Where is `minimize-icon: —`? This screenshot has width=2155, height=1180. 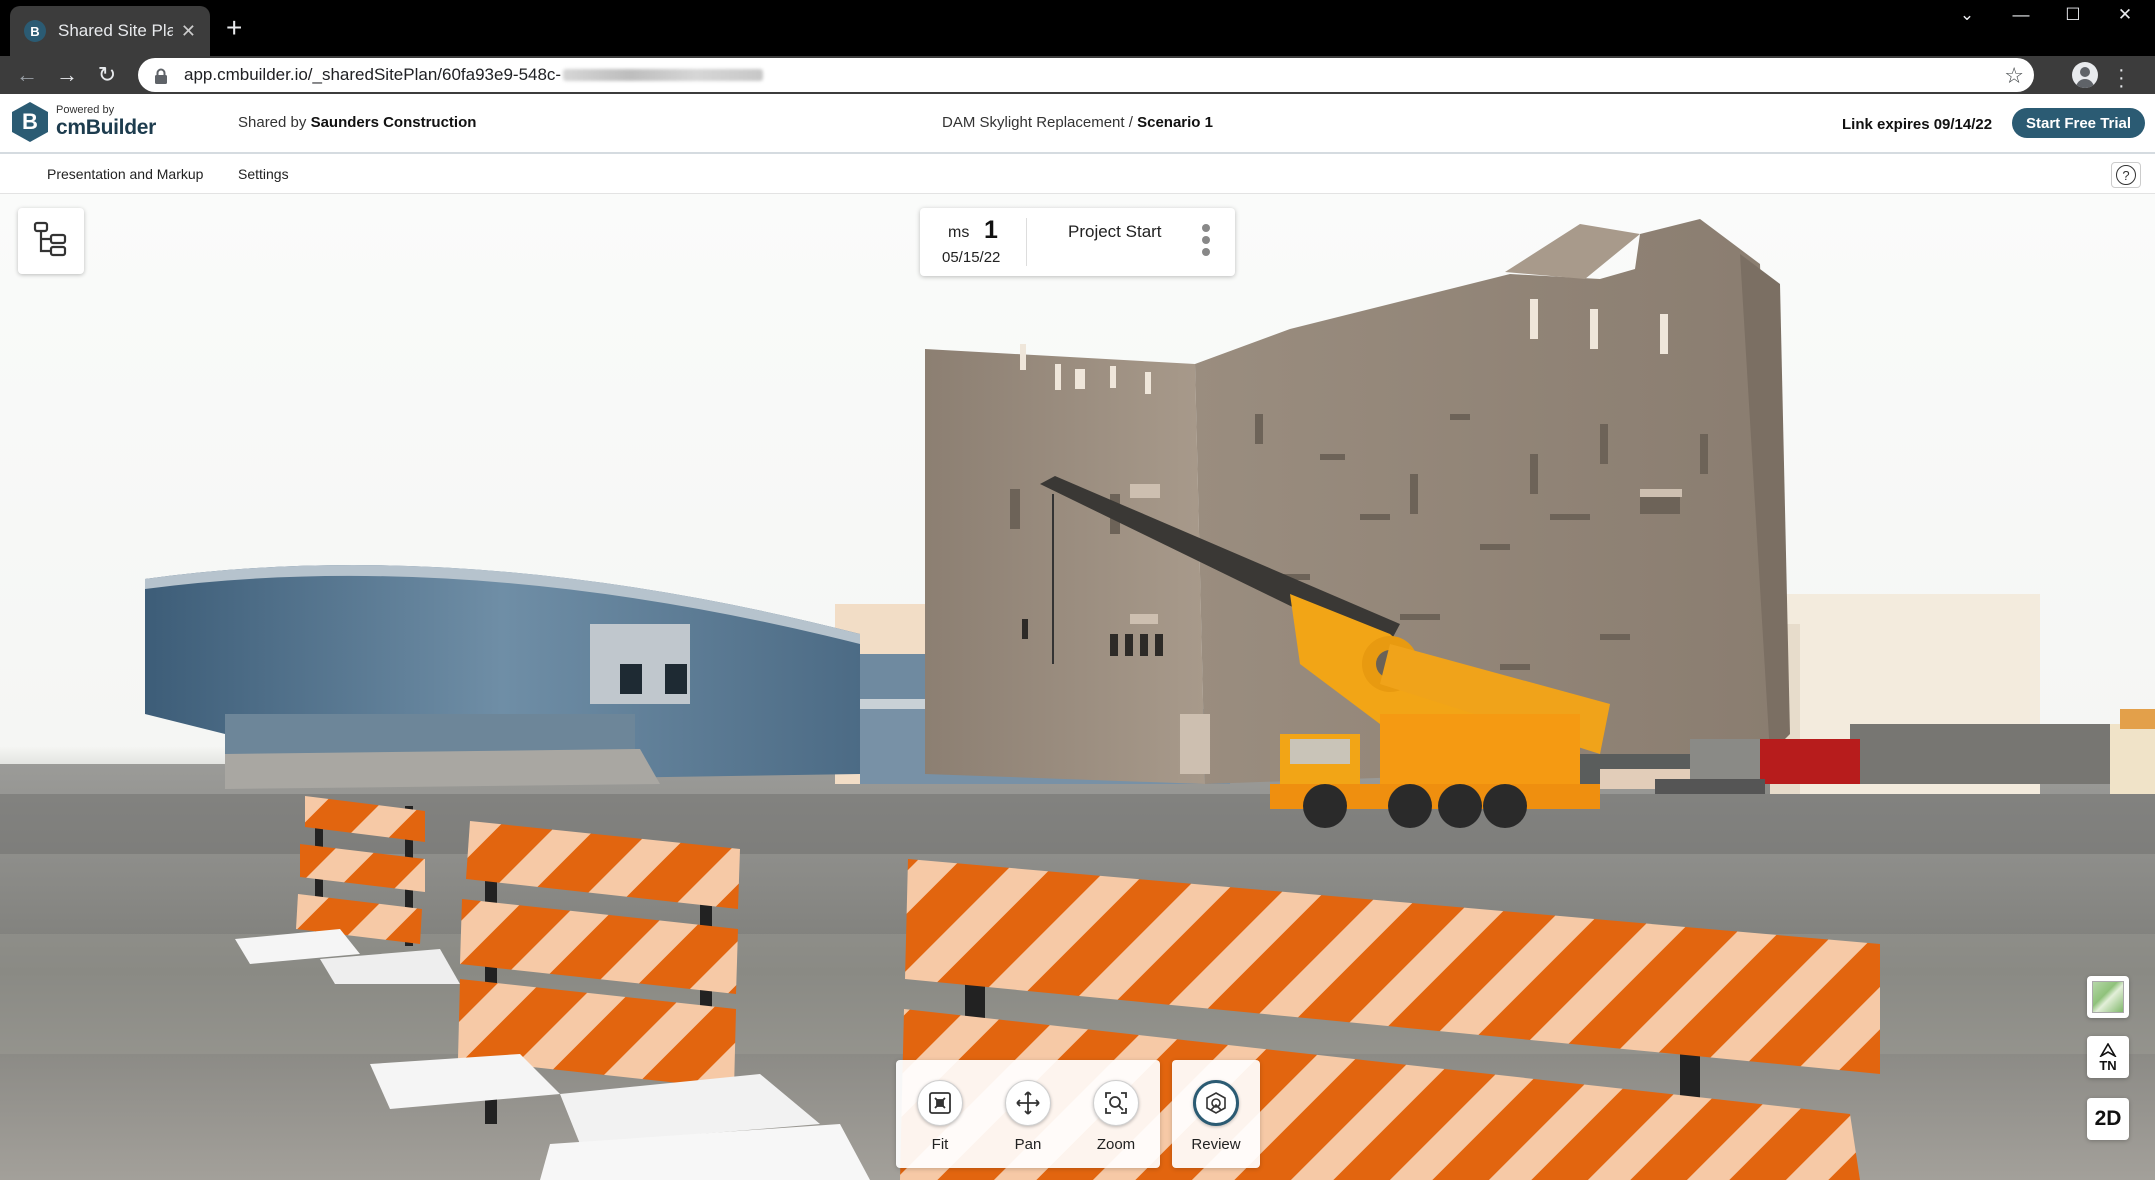
minimize-icon: — is located at coordinates (2021, 15).